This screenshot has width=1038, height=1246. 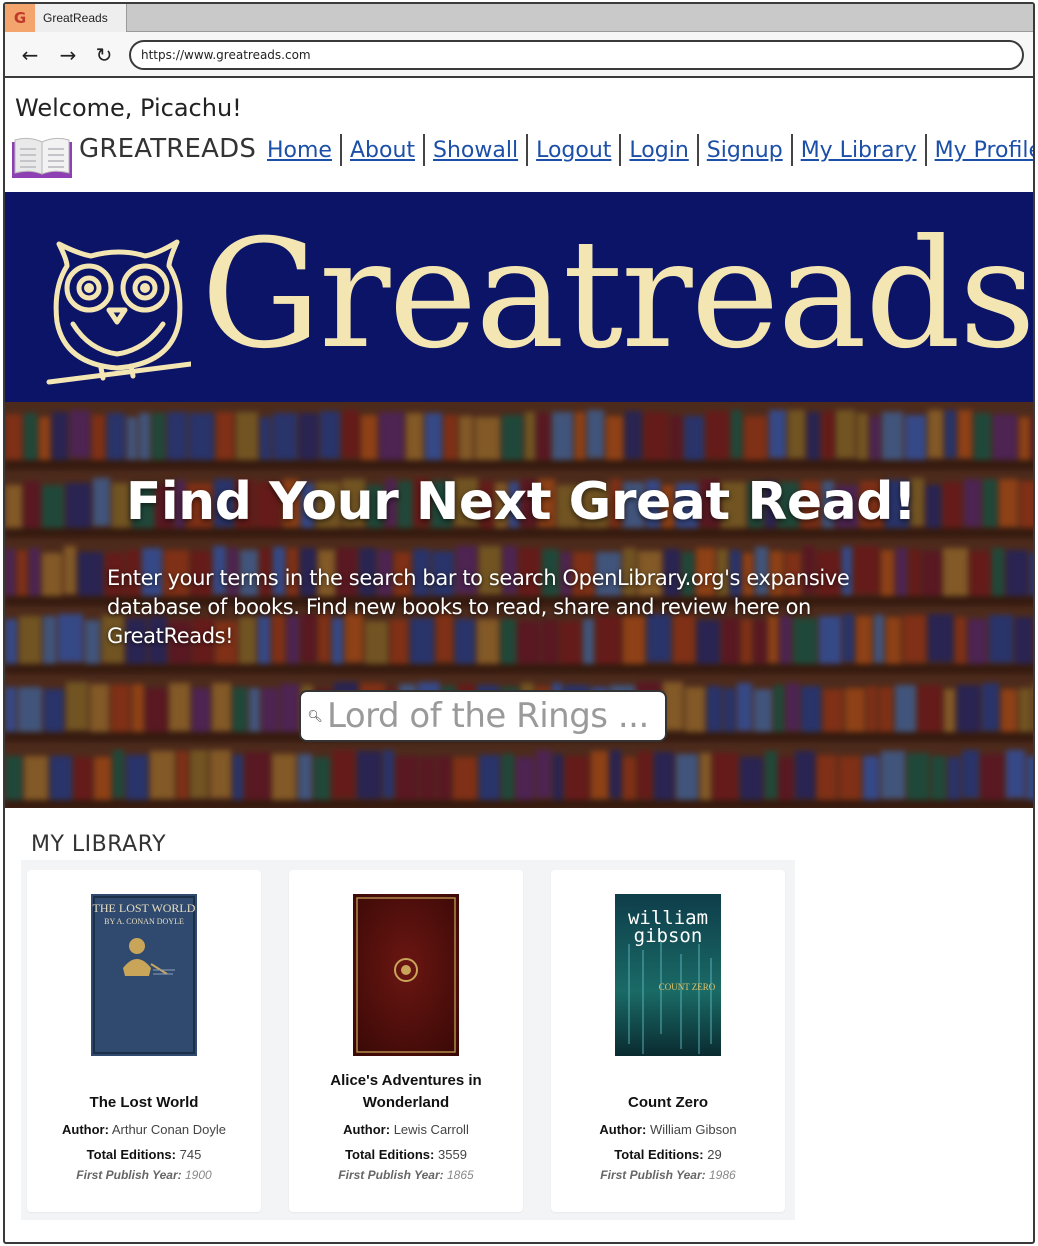 I want to click on book-title: The Lost World, so click(x=144, y=1103).